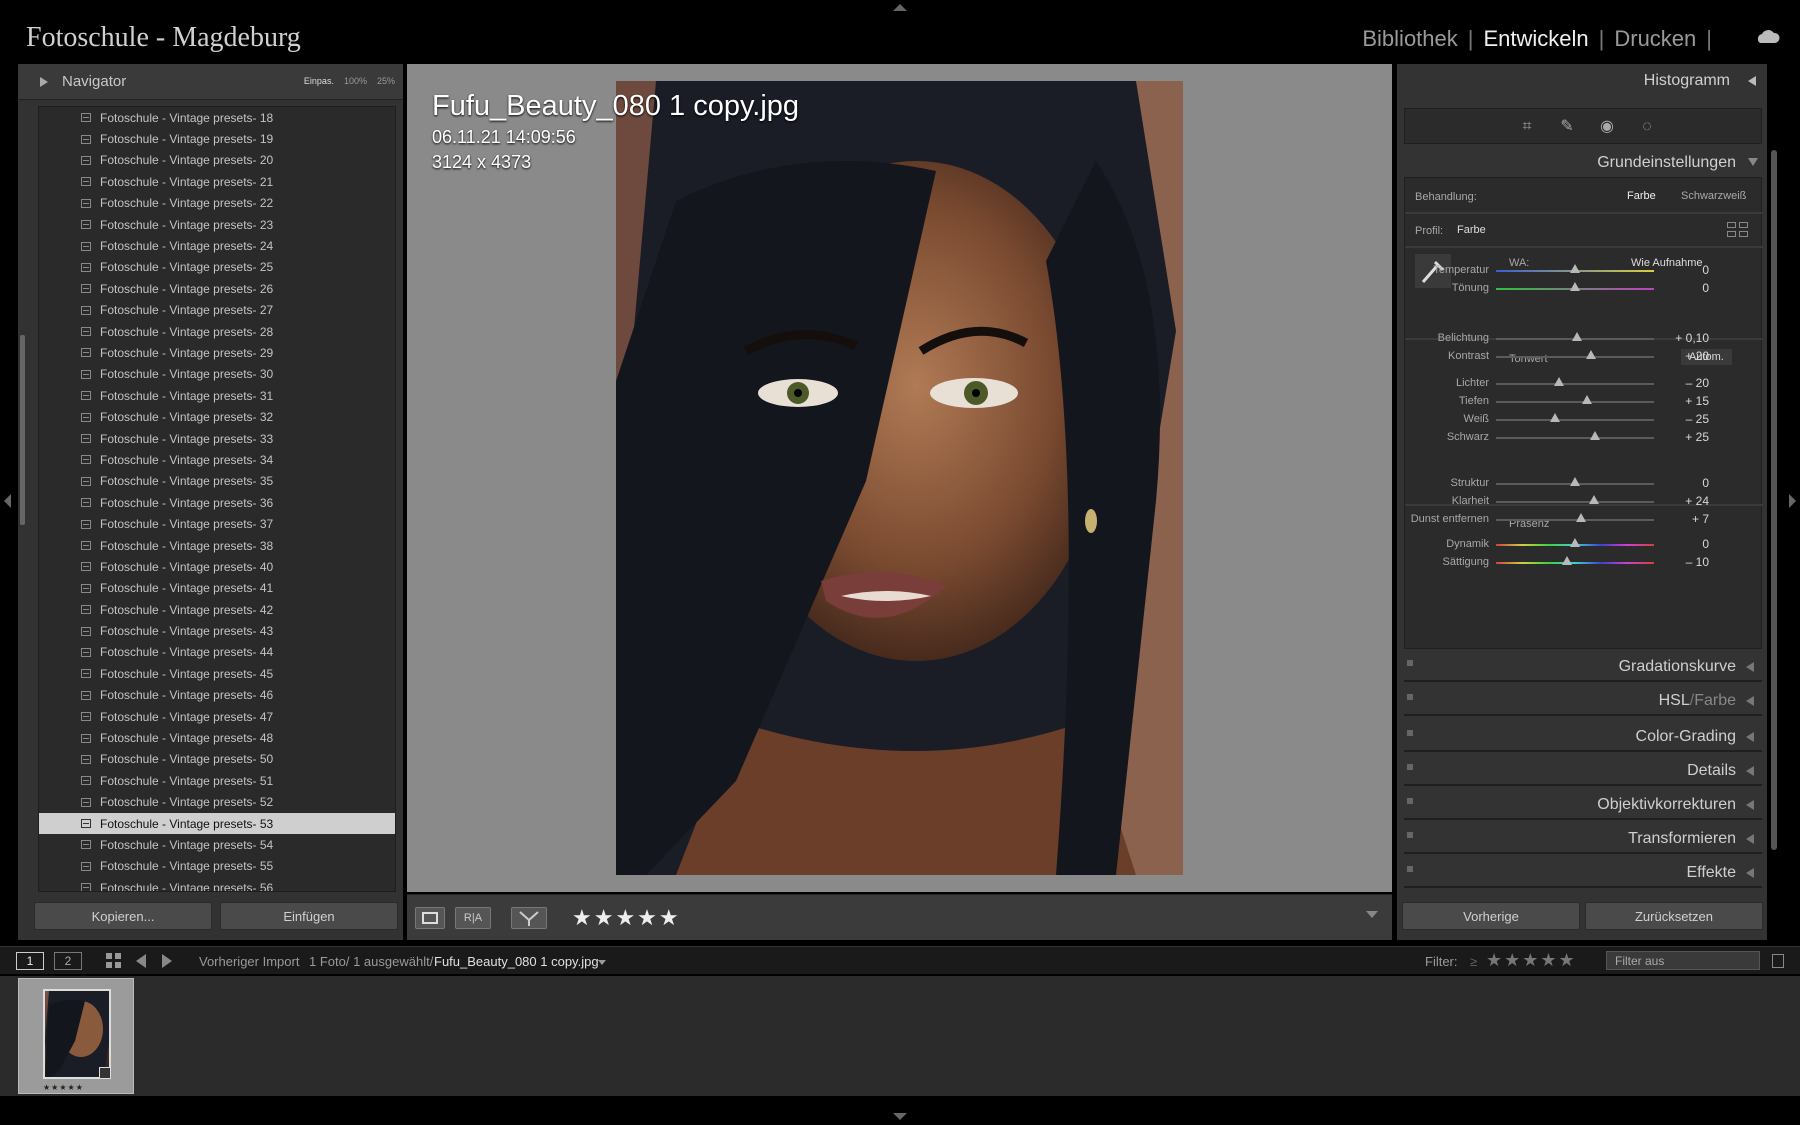 The width and height of the screenshot is (1800, 1125). I want to click on left-panel-toggle-icon, so click(7, 501).